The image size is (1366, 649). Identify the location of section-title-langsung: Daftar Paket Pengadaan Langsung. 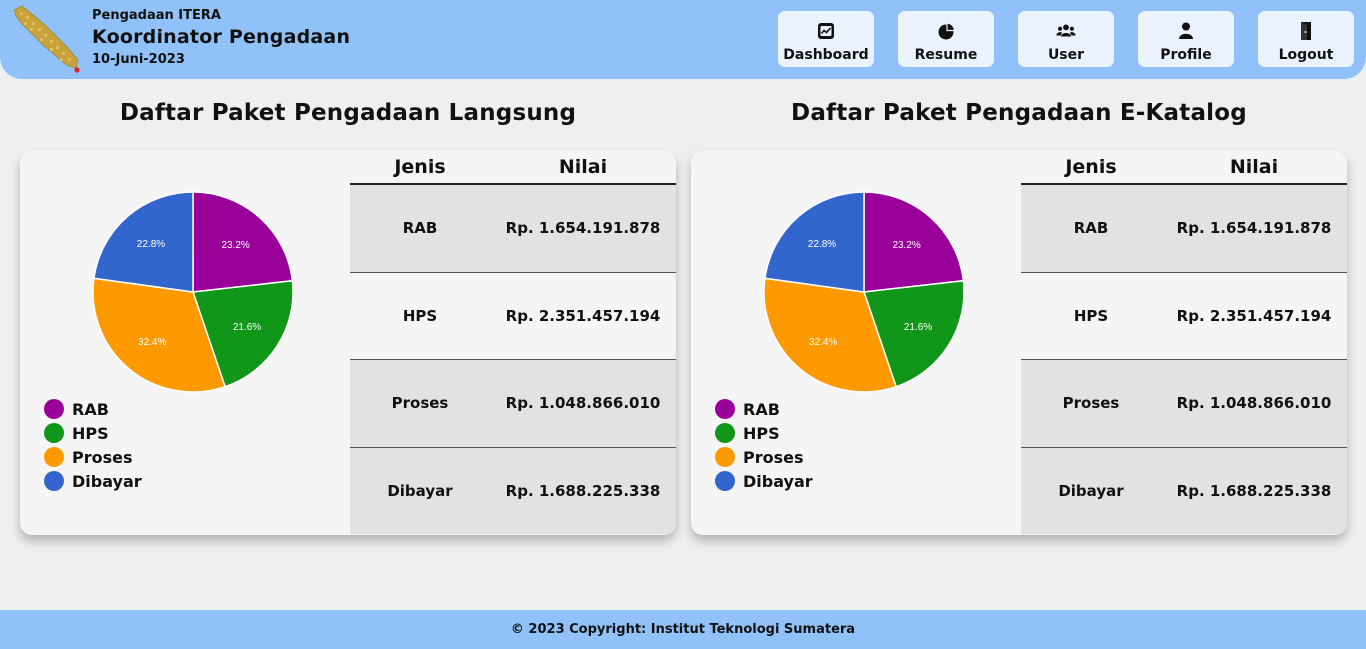
(348, 113).